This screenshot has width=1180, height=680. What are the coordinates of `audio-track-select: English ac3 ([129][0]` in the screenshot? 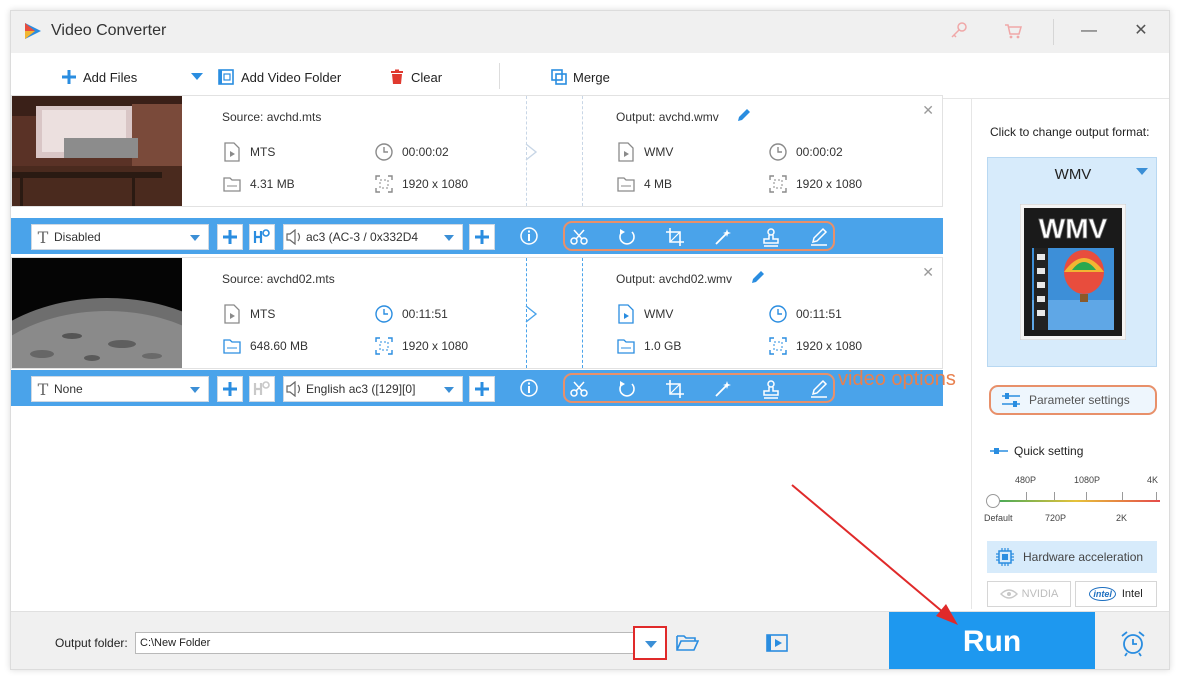 It's located at (373, 389).